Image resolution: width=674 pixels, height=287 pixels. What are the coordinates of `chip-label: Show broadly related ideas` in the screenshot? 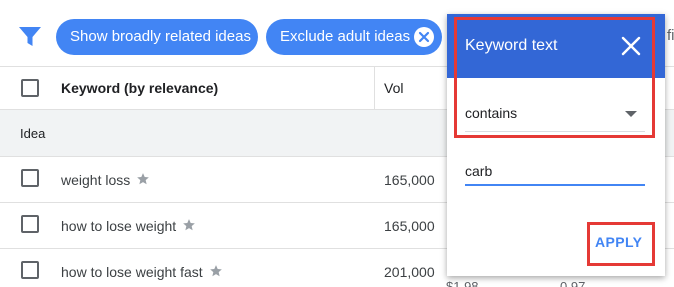 It's located at (160, 36).